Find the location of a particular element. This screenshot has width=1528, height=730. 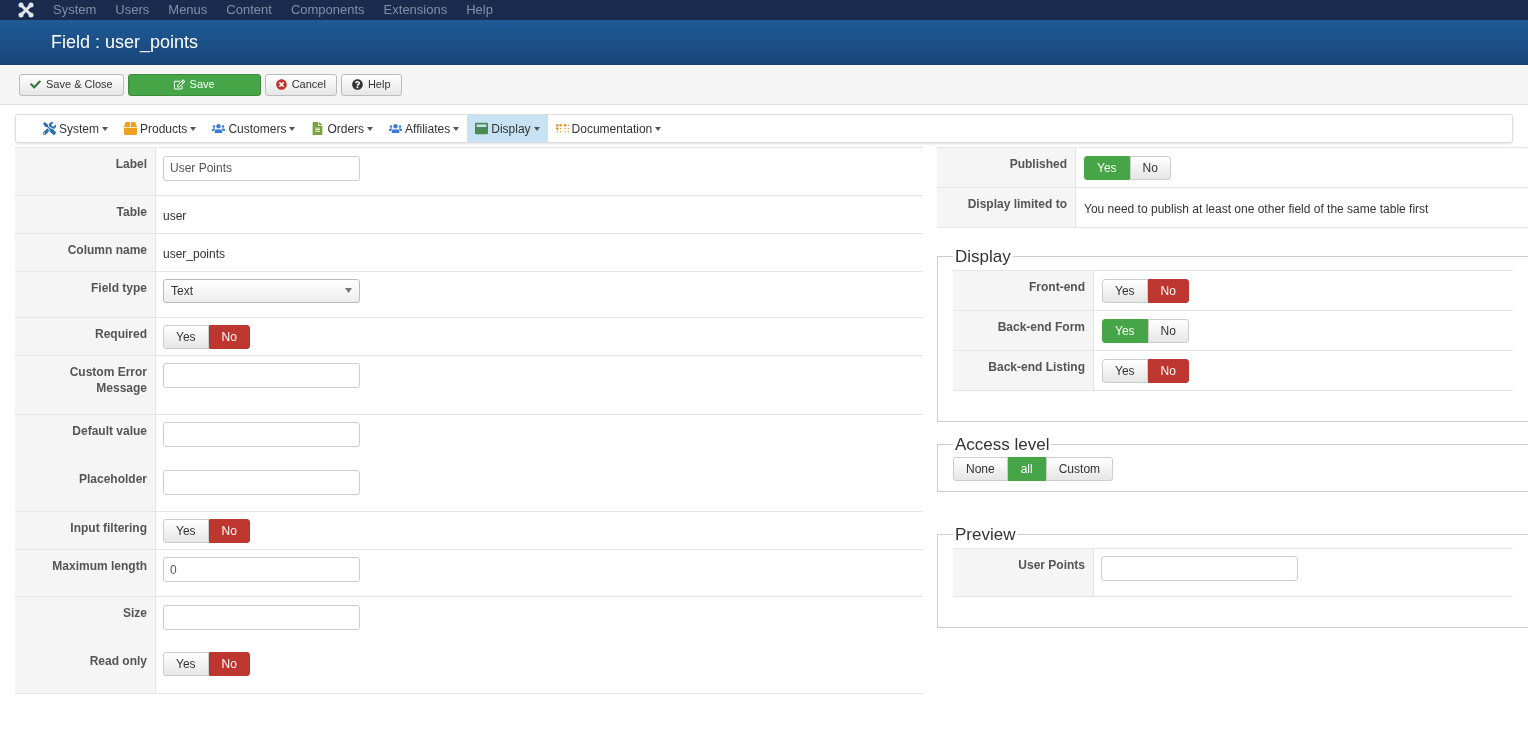

field-label: Label is located at coordinates (130, 164).